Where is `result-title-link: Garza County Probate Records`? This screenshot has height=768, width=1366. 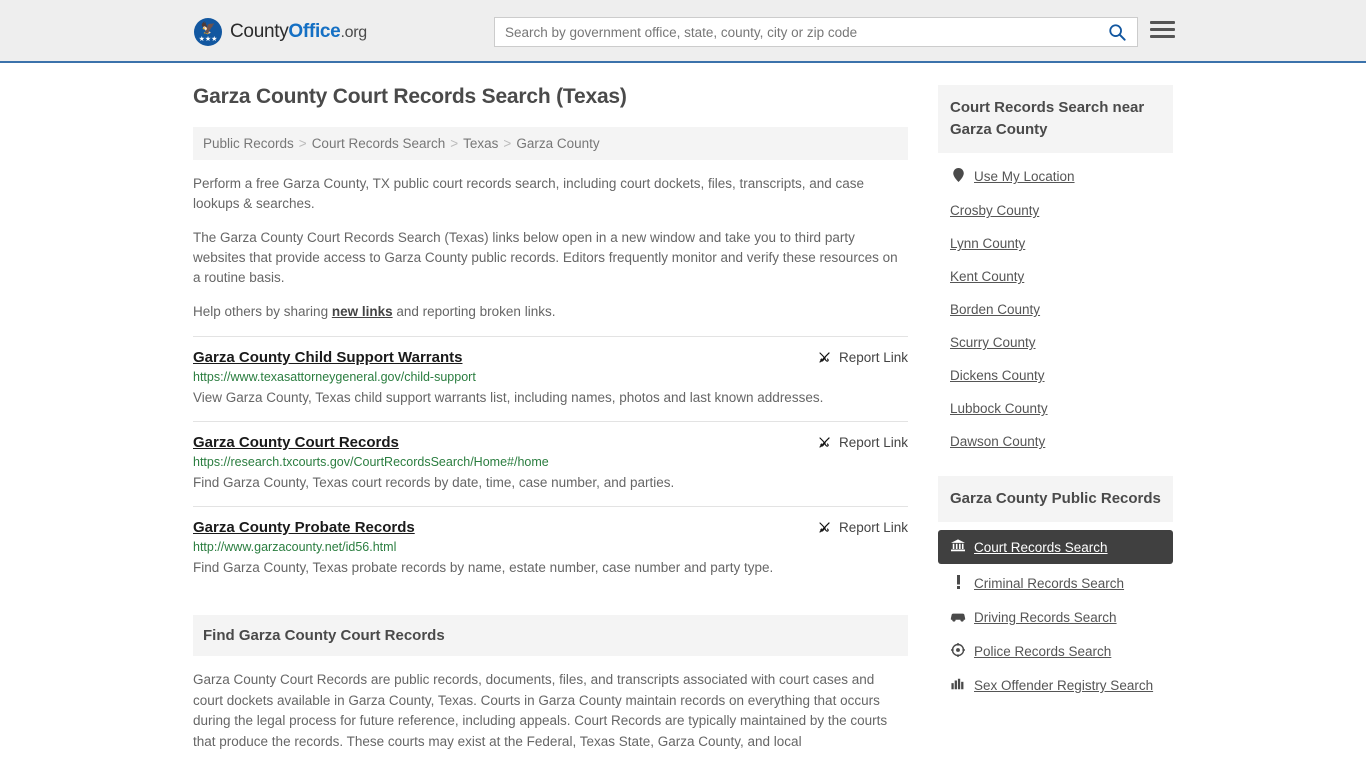
result-title-link: Garza County Probate Records is located at coordinates (304, 527).